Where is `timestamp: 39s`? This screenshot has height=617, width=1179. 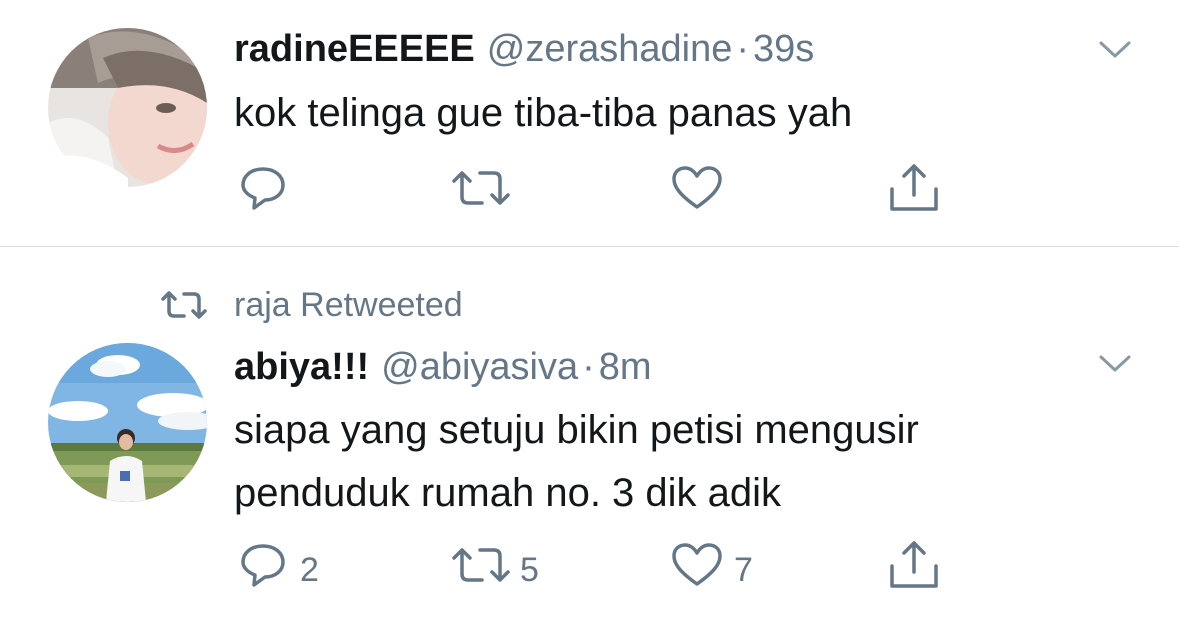 timestamp: 39s is located at coordinates (783, 49).